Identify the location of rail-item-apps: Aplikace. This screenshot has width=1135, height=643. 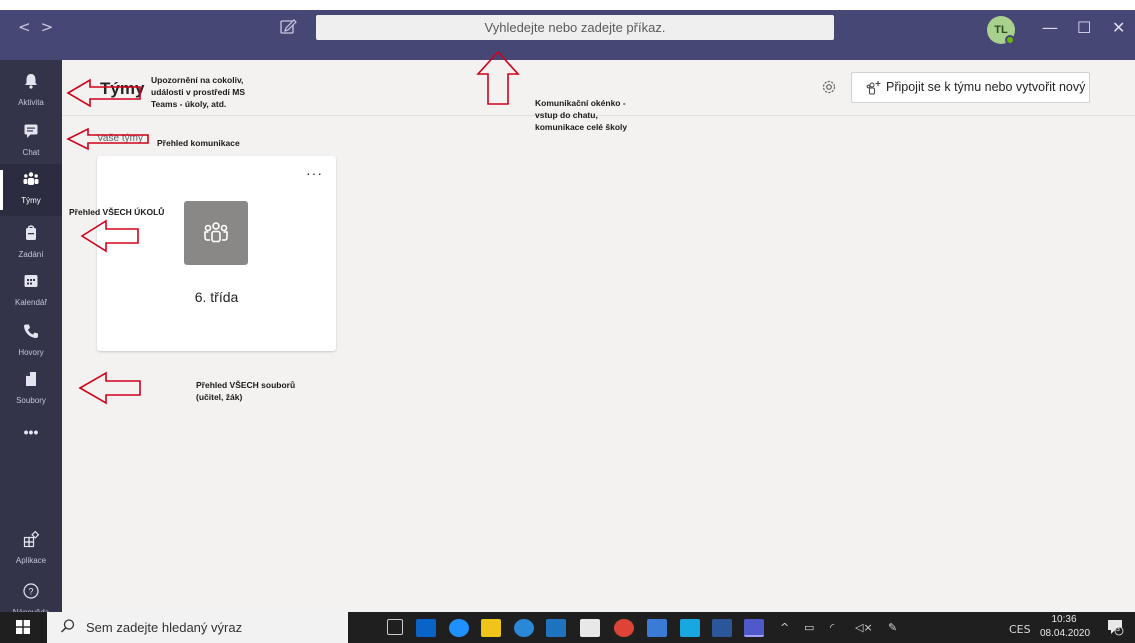
(31, 550).